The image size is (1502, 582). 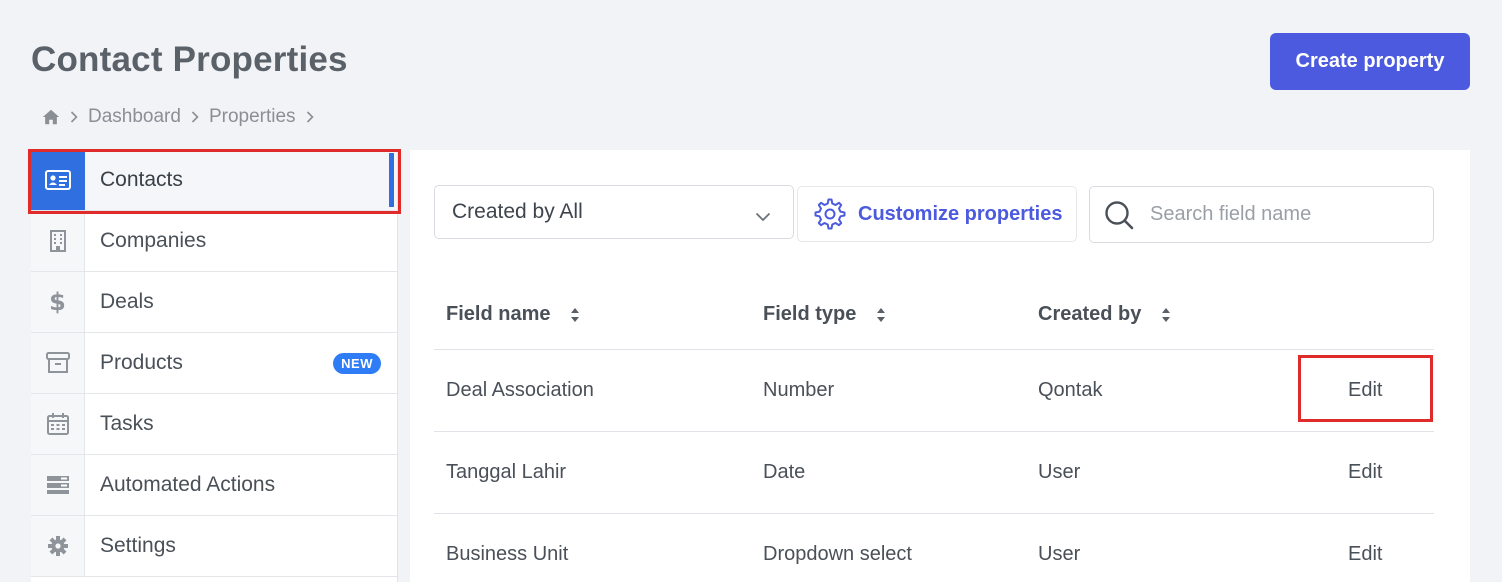 I want to click on column-header-field-type: Field type, so click(x=824, y=314).